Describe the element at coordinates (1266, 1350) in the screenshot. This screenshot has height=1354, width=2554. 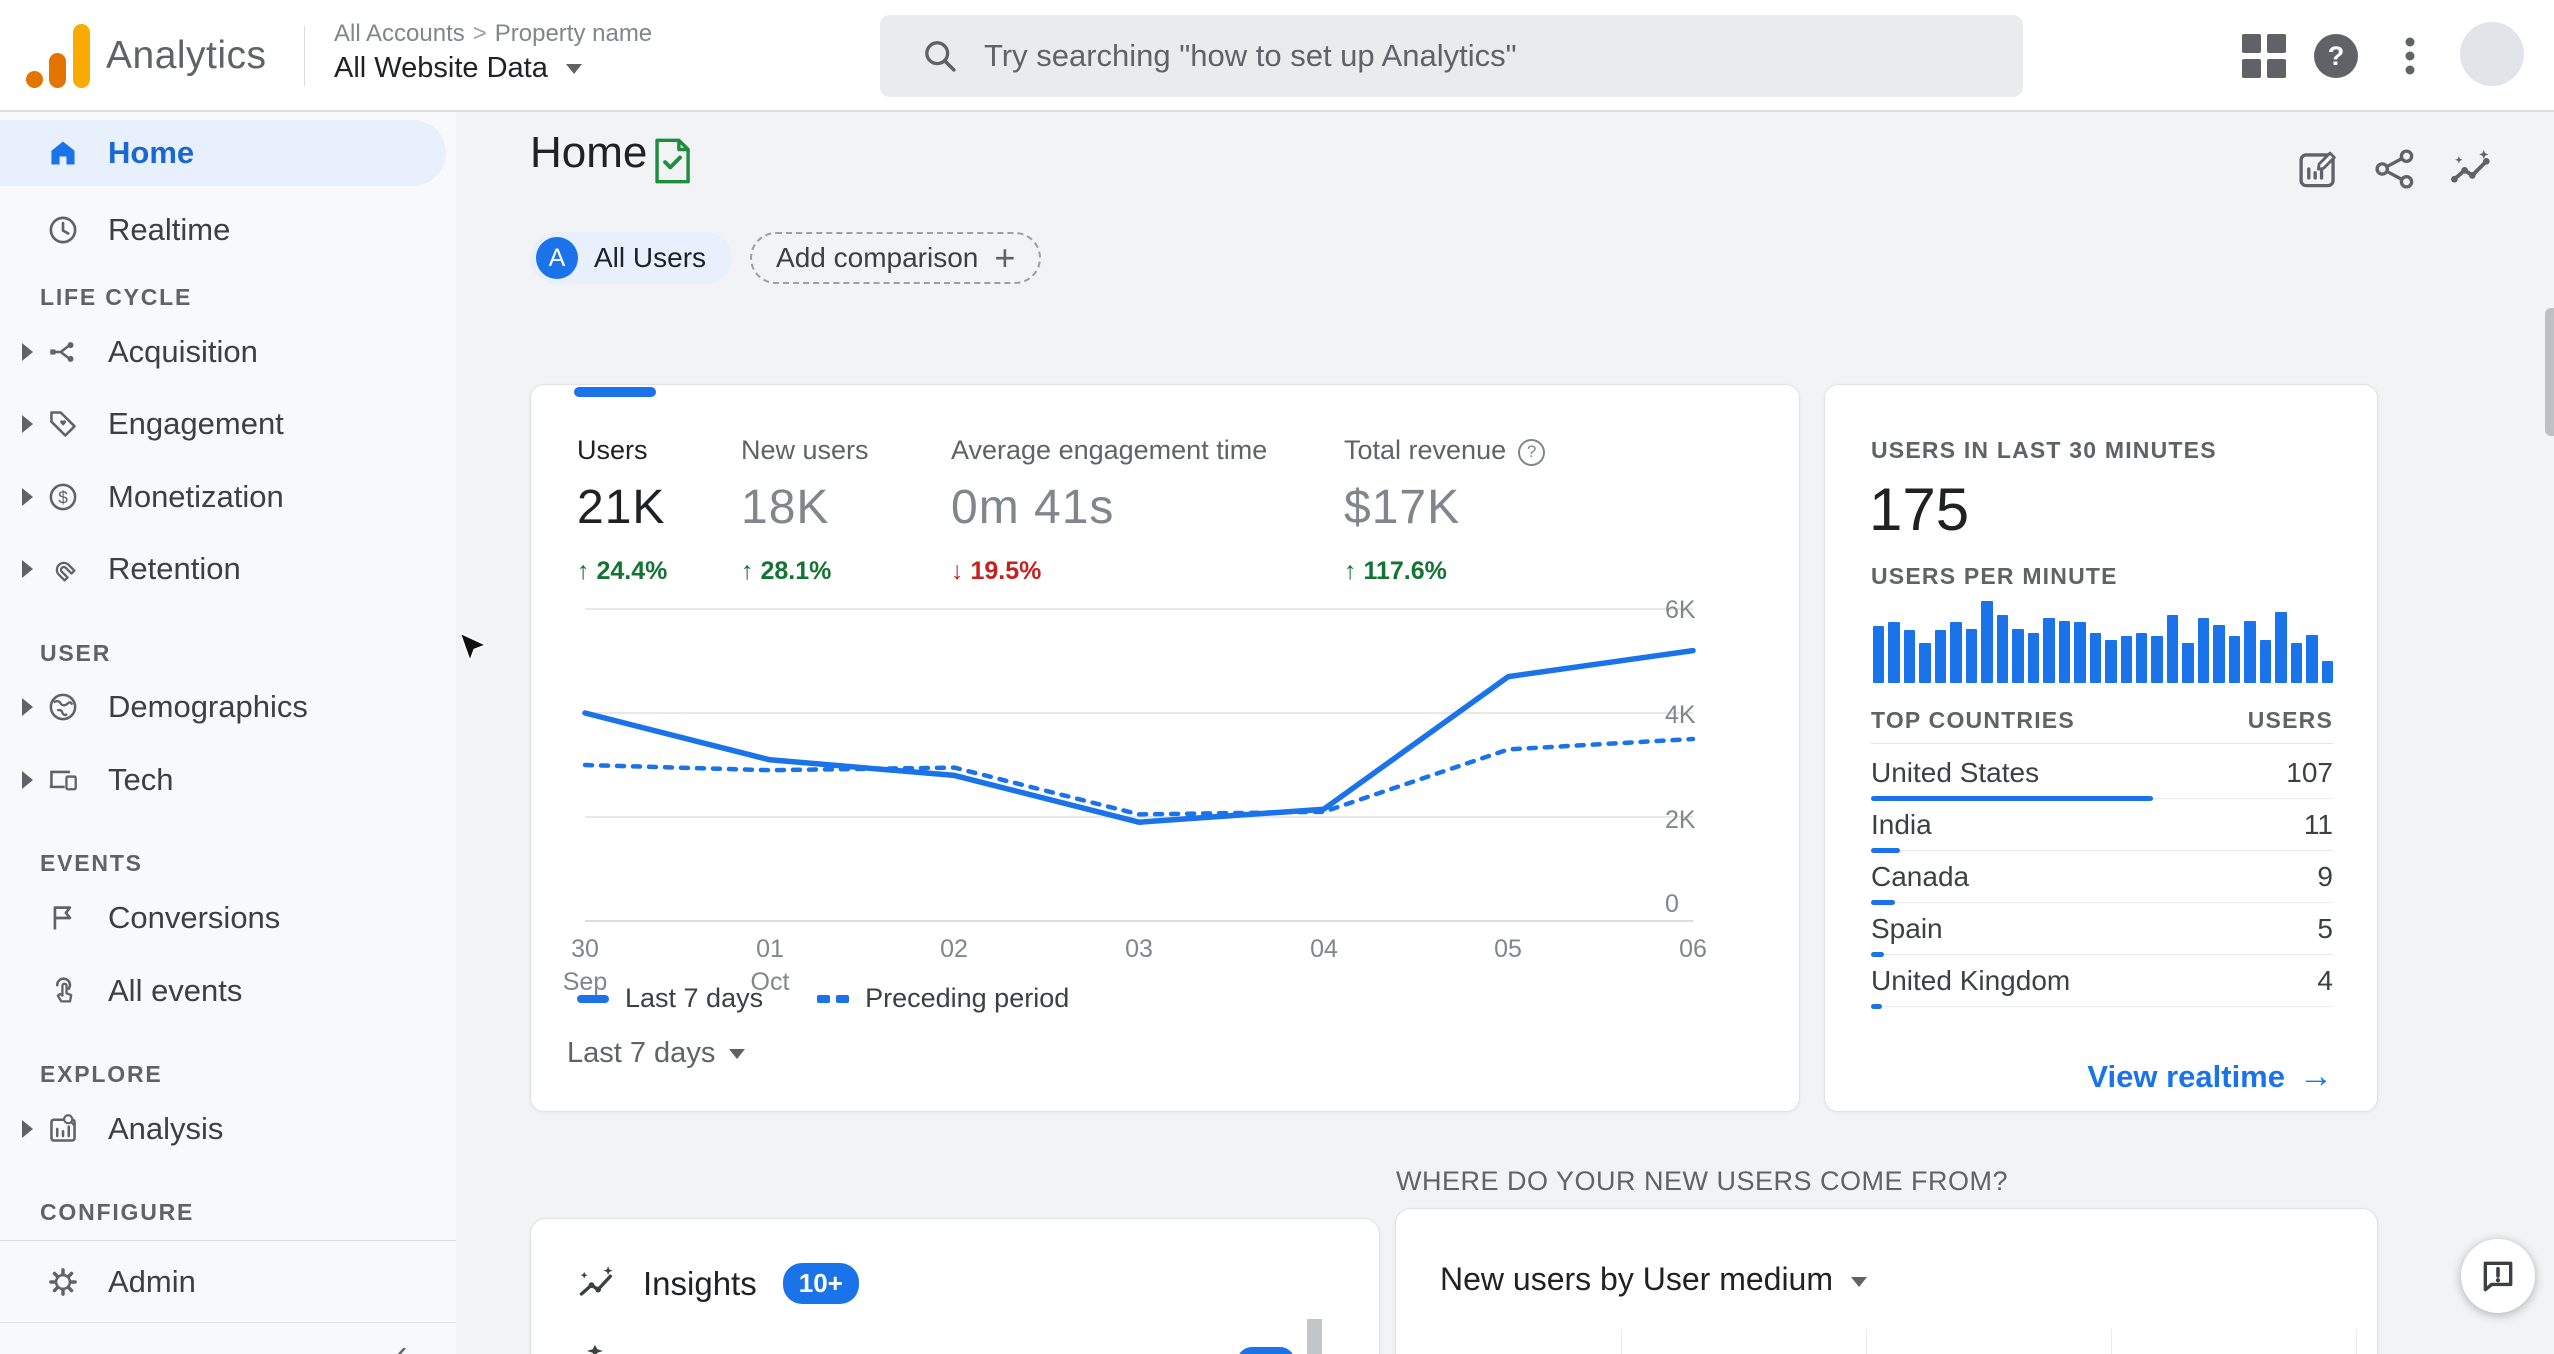
I see `insight-new-badge` at that location.